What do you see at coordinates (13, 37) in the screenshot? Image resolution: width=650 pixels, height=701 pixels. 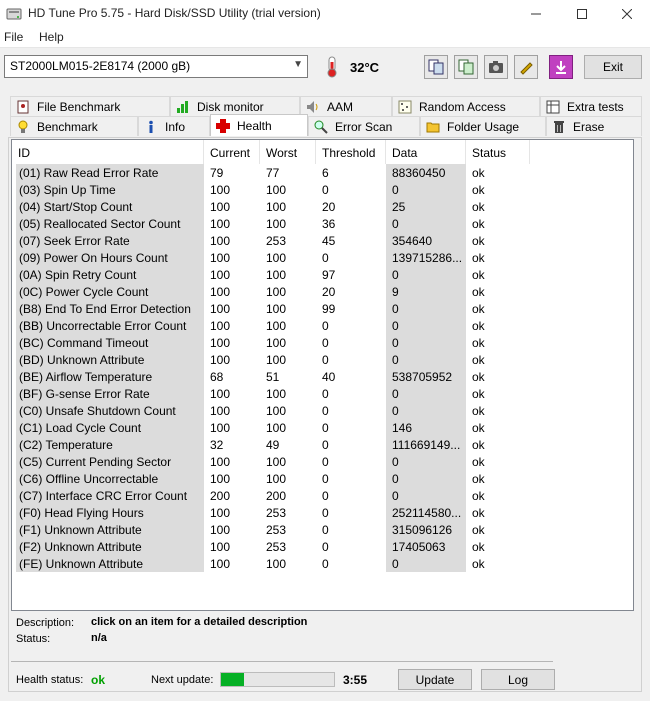 I see `menu-file: File` at bounding box center [13, 37].